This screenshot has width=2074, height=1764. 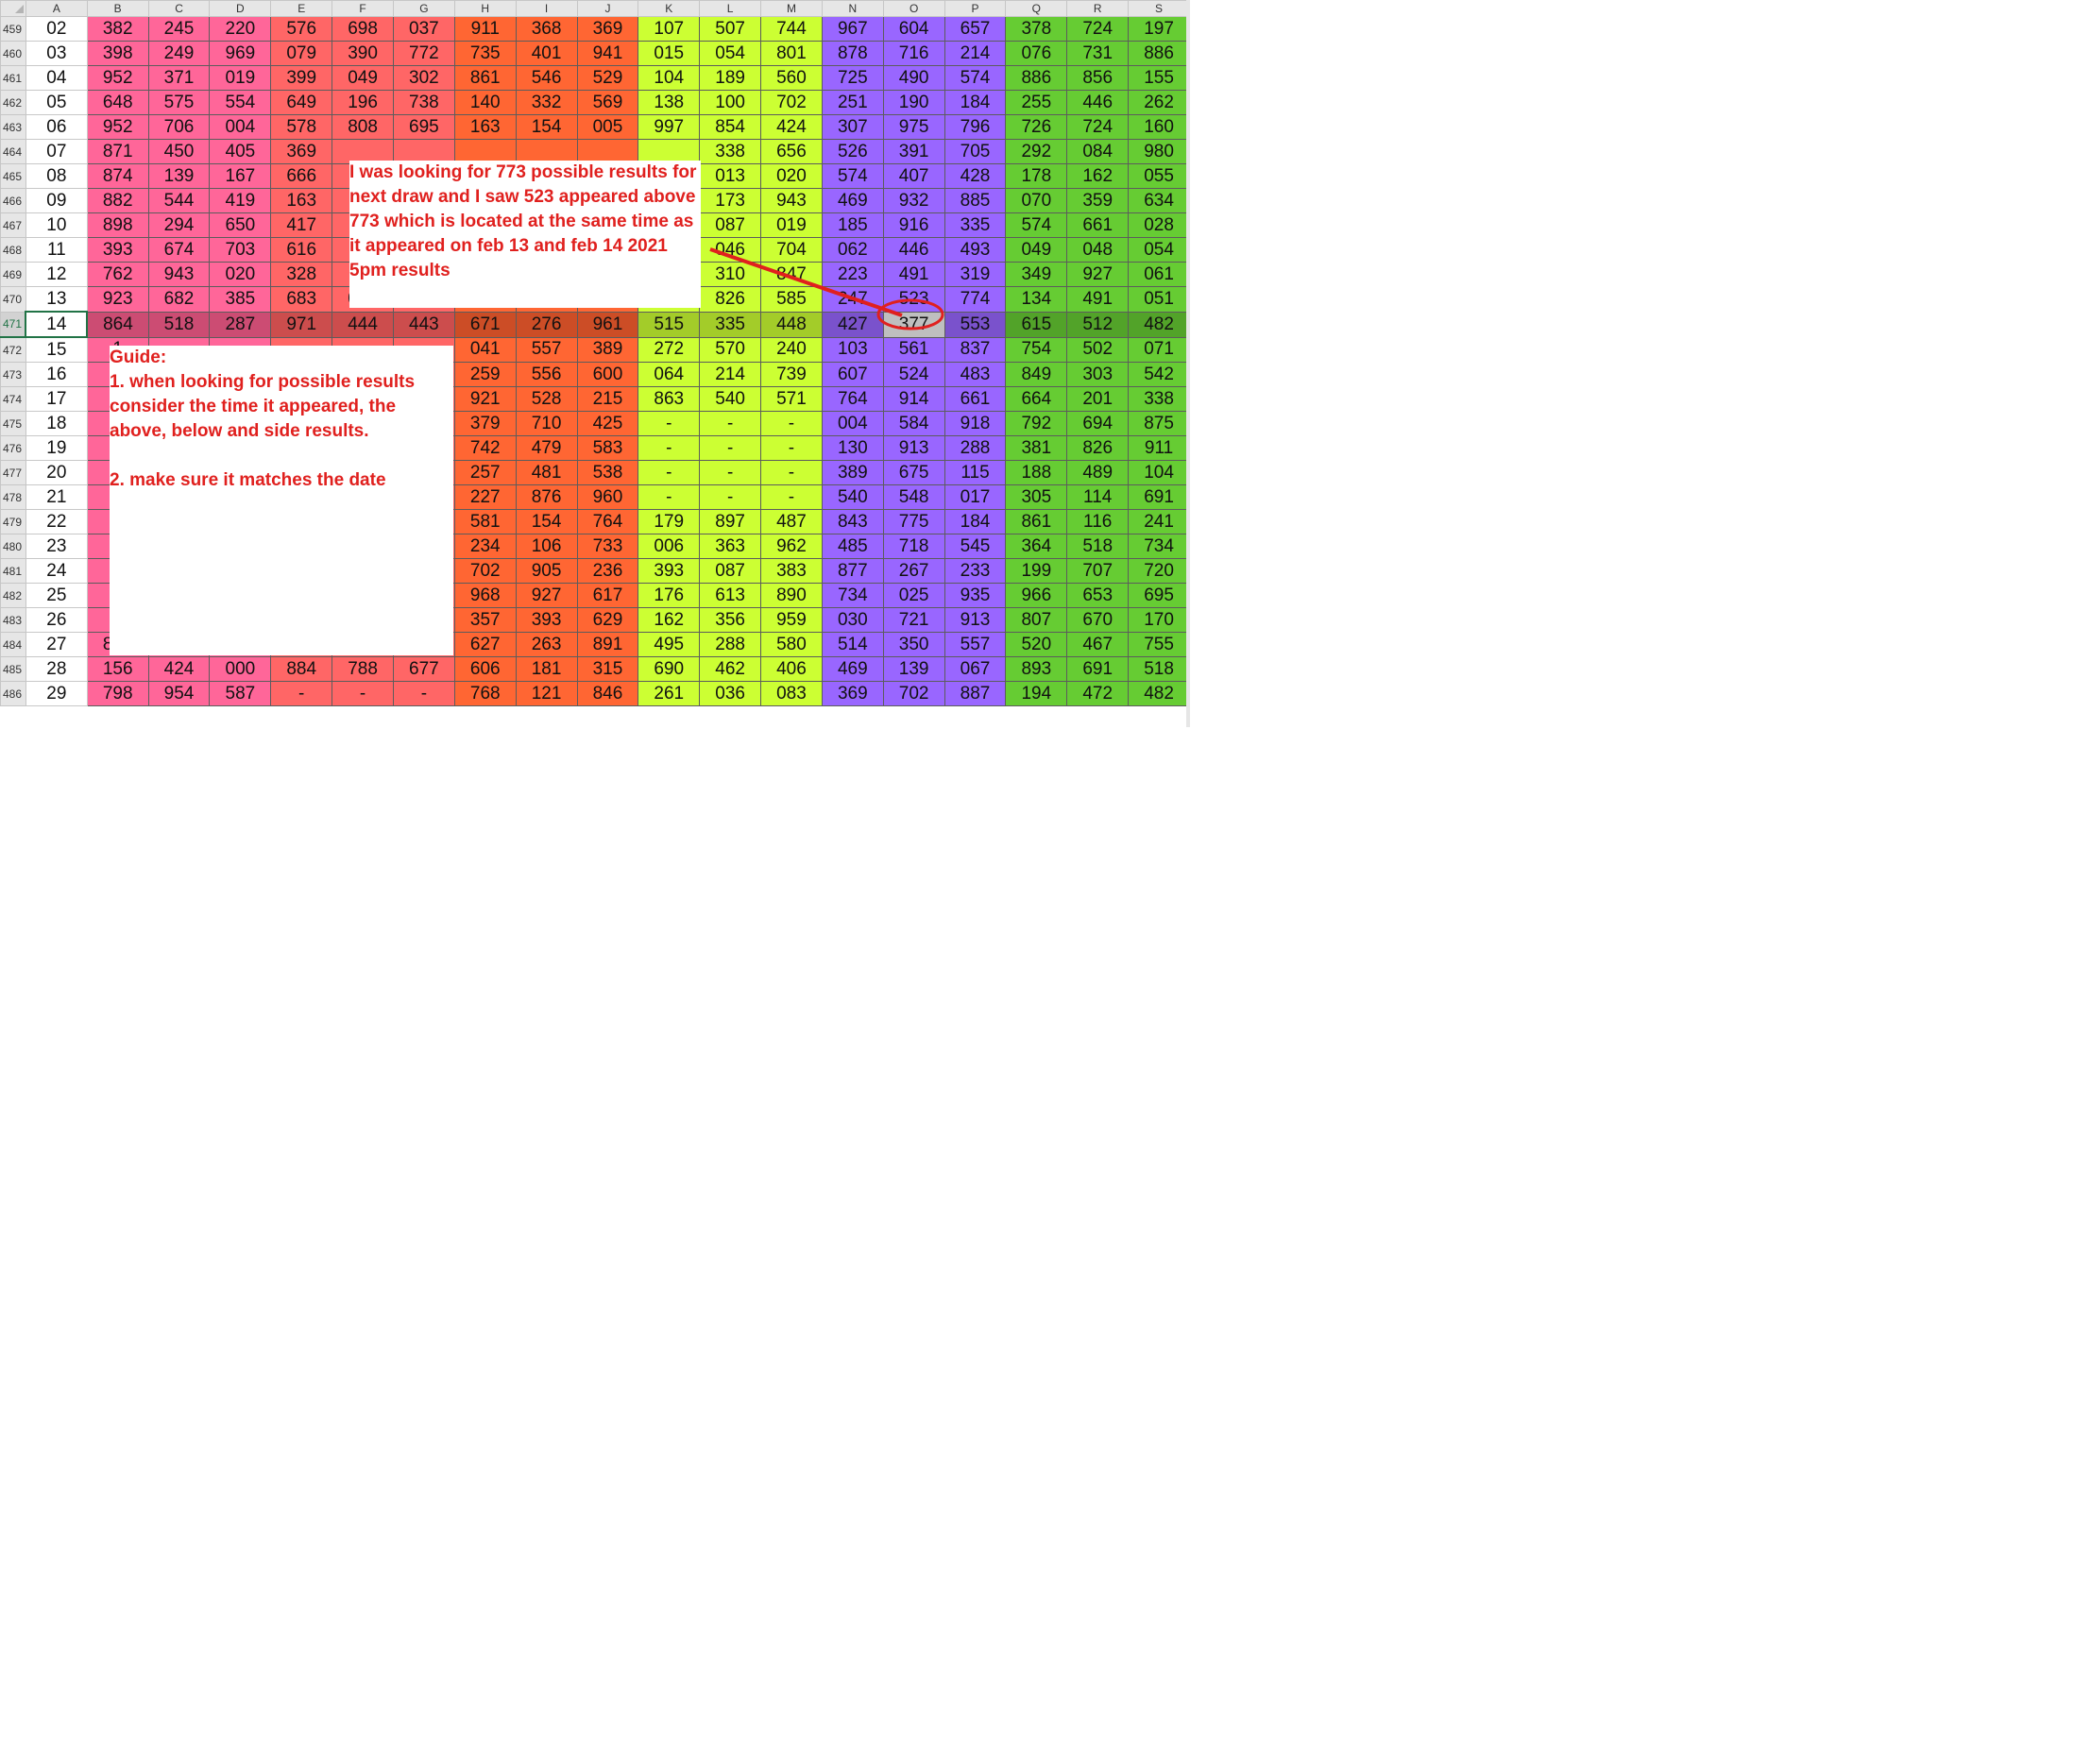 What do you see at coordinates (913, 546) in the screenshot?
I see `cell-o: 718` at bounding box center [913, 546].